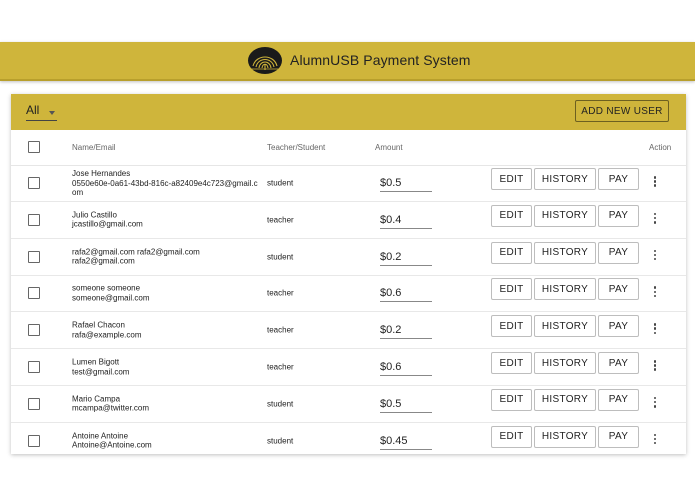 This screenshot has height=494, width=695. Describe the element at coordinates (98, 325) in the screenshot. I see `user-name: Rafael Chacon` at that location.